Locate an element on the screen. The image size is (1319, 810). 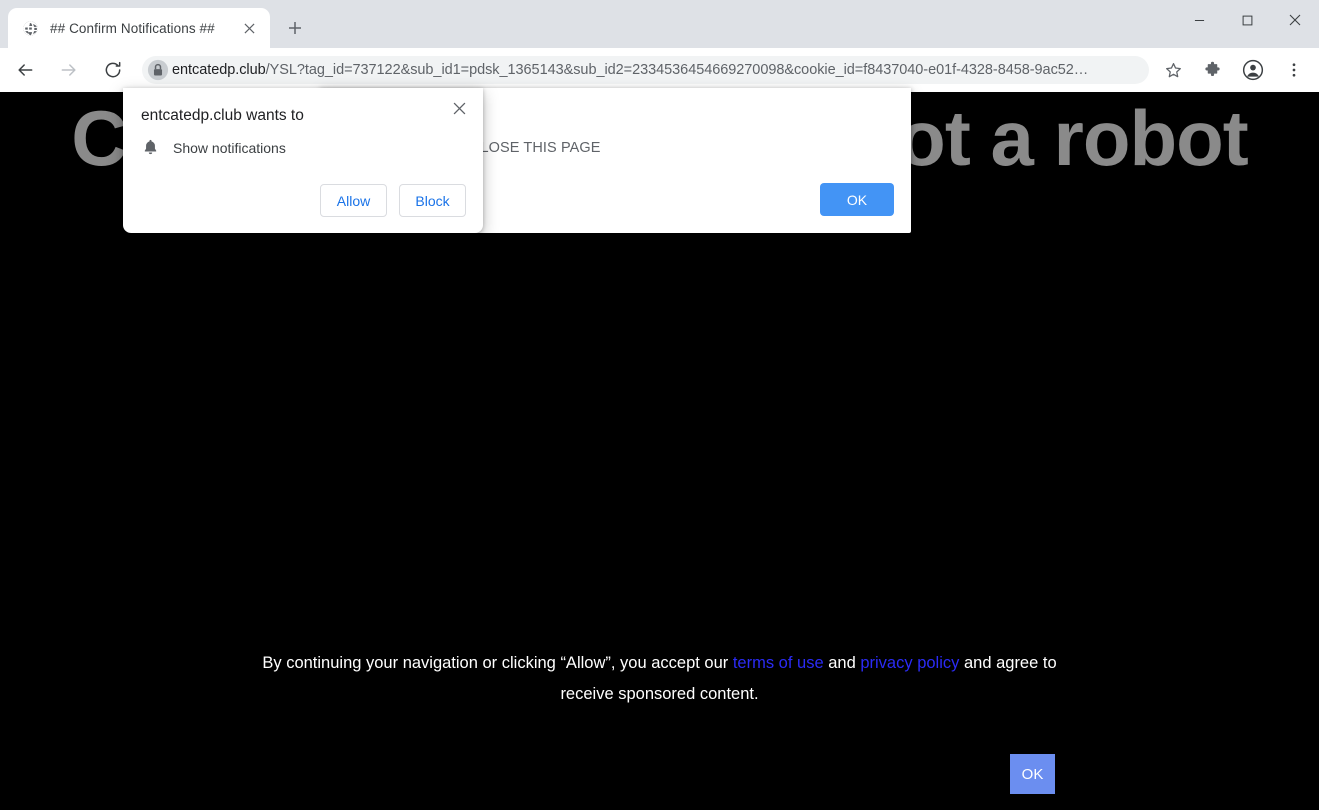
back-arrow-icon is located at coordinates (25, 70).